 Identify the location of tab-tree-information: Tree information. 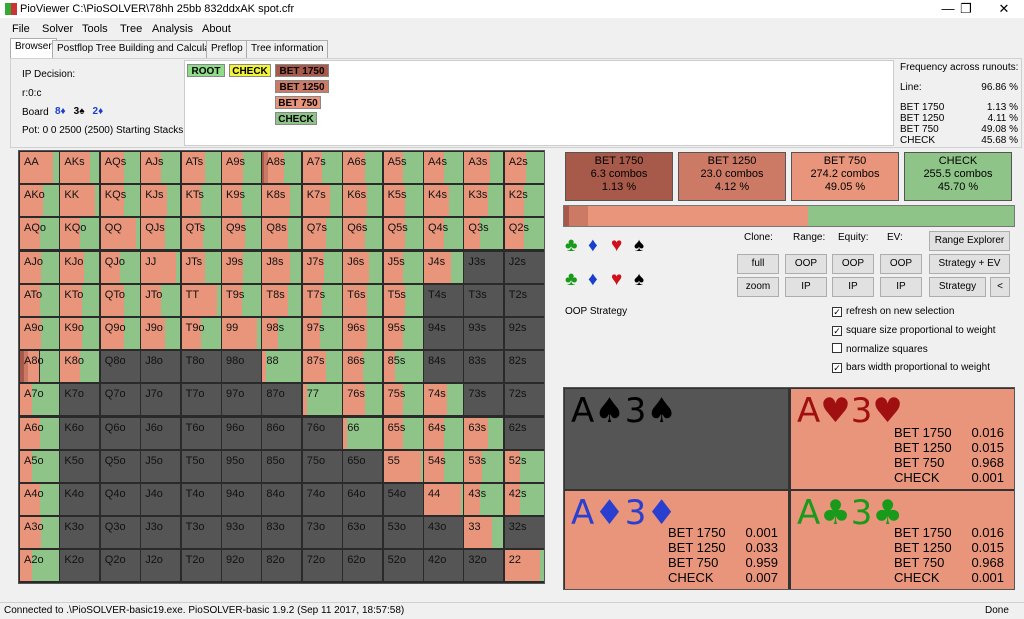
(287, 49).